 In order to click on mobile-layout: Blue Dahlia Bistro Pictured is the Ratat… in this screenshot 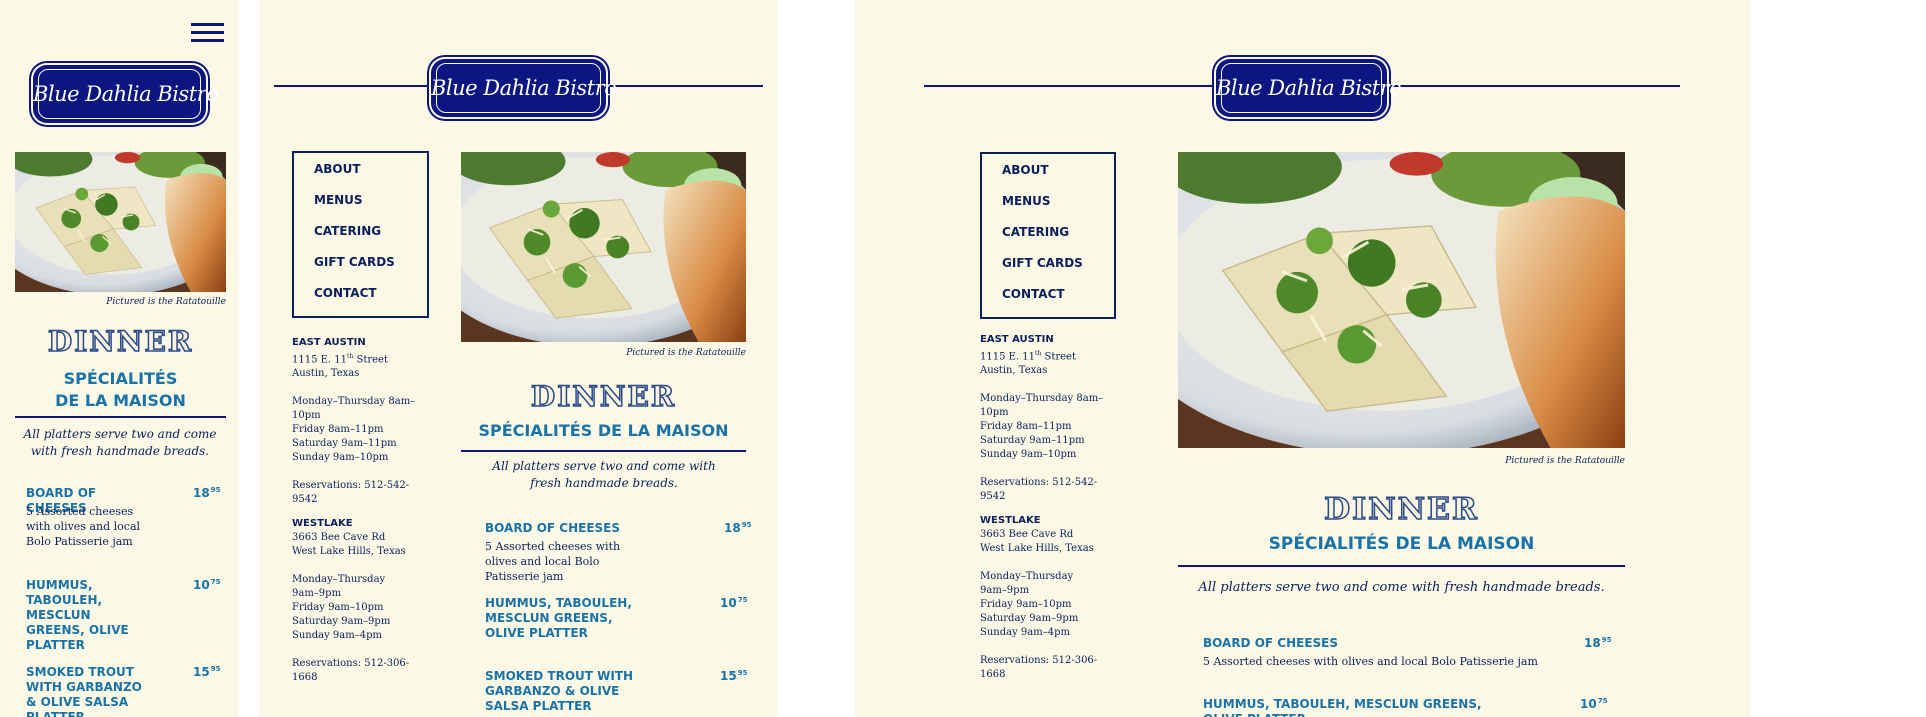, I will do `click(119, 358)`.